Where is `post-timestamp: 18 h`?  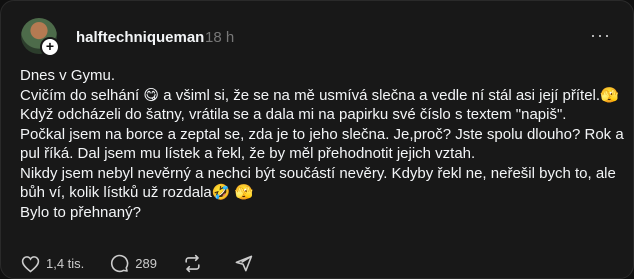 post-timestamp: 18 h is located at coordinates (219, 37).